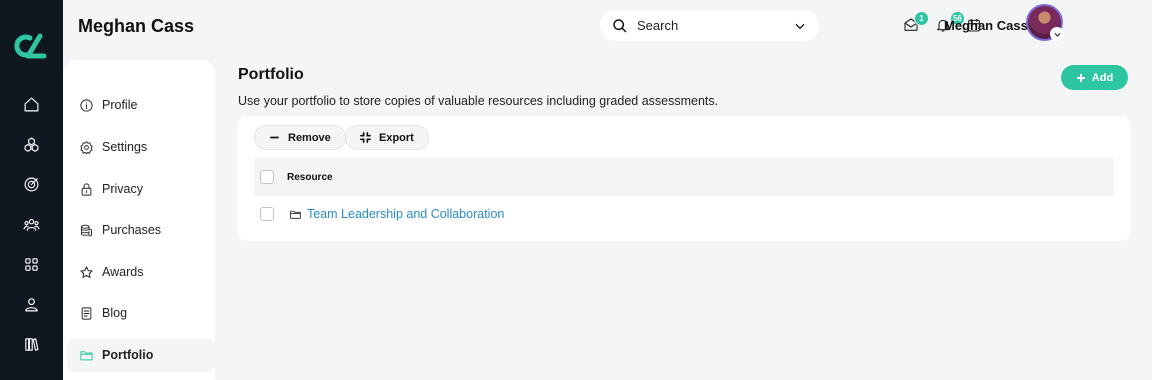  I want to click on table-row: Team Leadership and Collaboration, so click(684, 214).